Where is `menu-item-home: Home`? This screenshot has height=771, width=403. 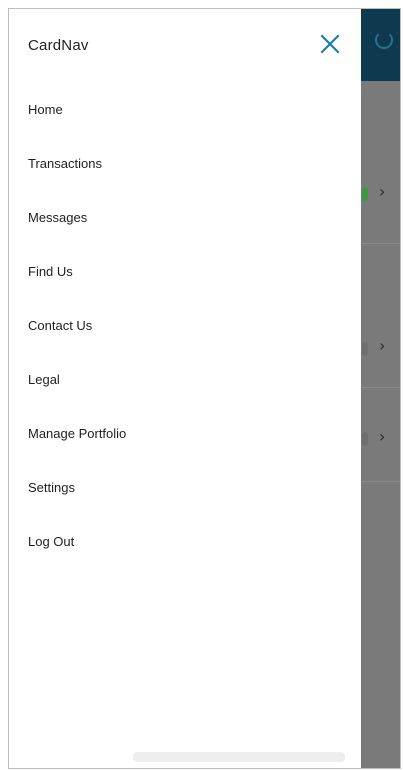
menu-item-home: Home is located at coordinates (185, 110).